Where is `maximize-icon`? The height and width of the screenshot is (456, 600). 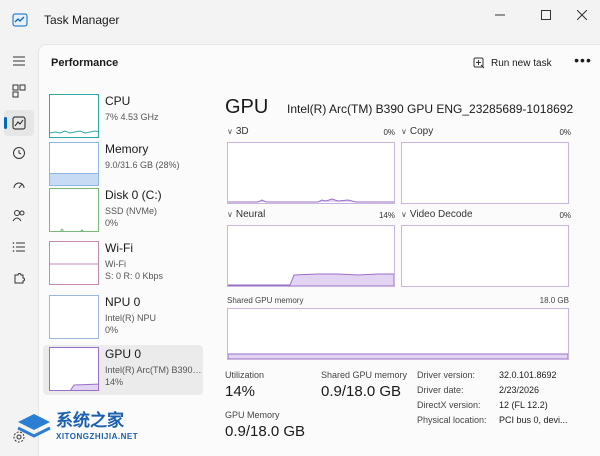 maximize-icon is located at coordinates (546, 15).